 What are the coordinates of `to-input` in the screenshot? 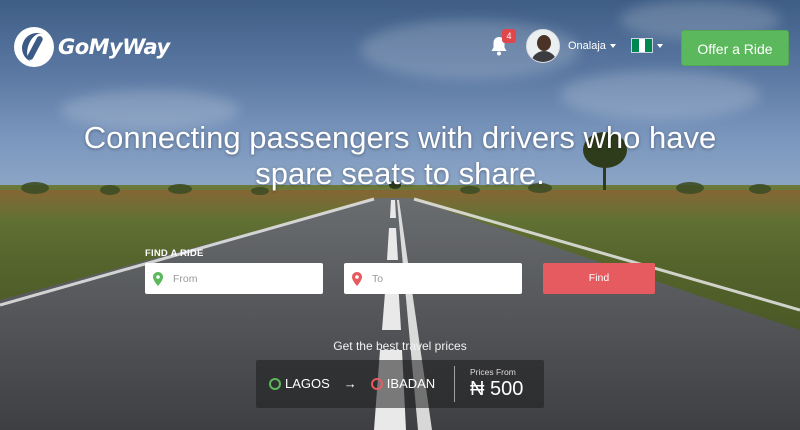 It's located at (437, 278).